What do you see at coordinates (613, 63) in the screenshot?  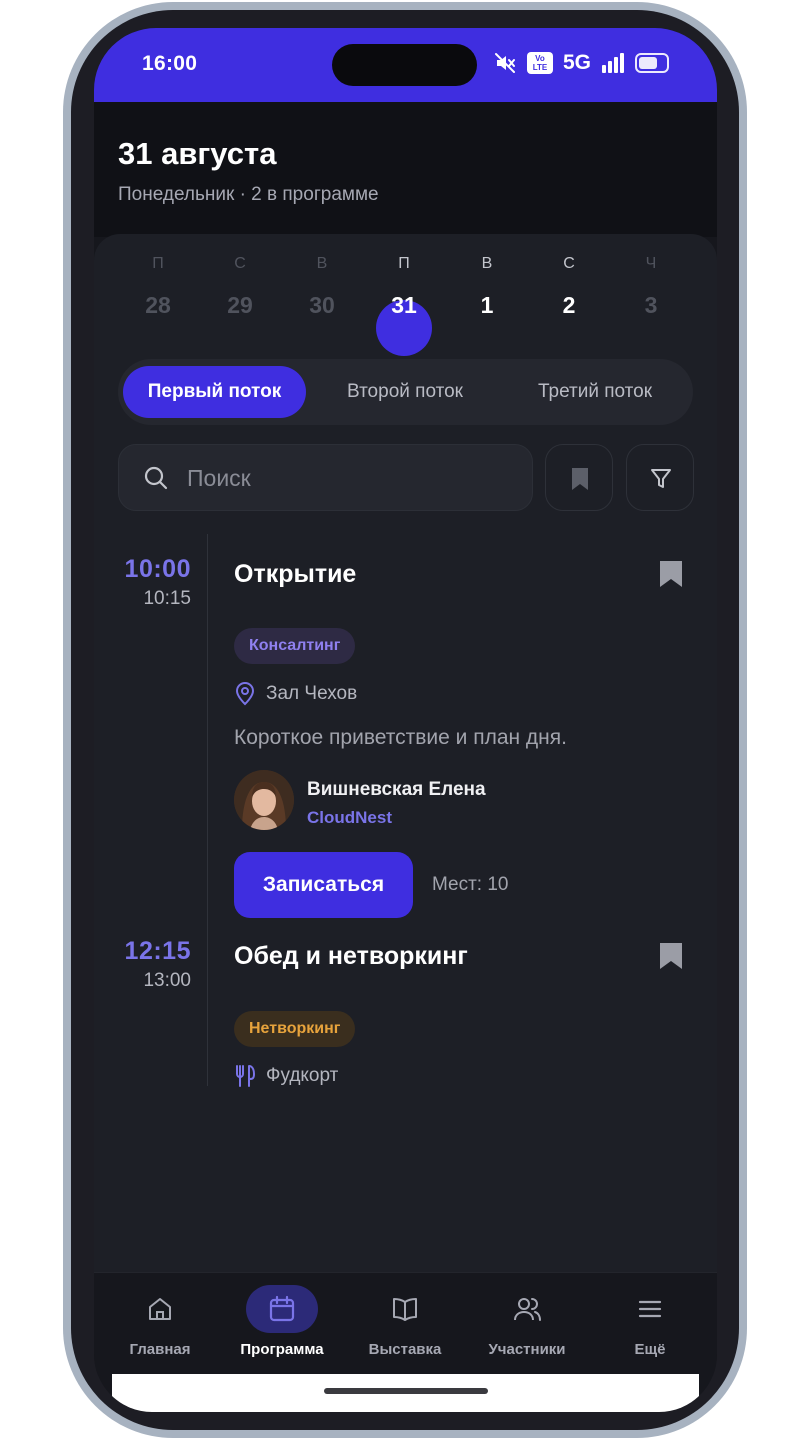 I see `signal-icon` at bounding box center [613, 63].